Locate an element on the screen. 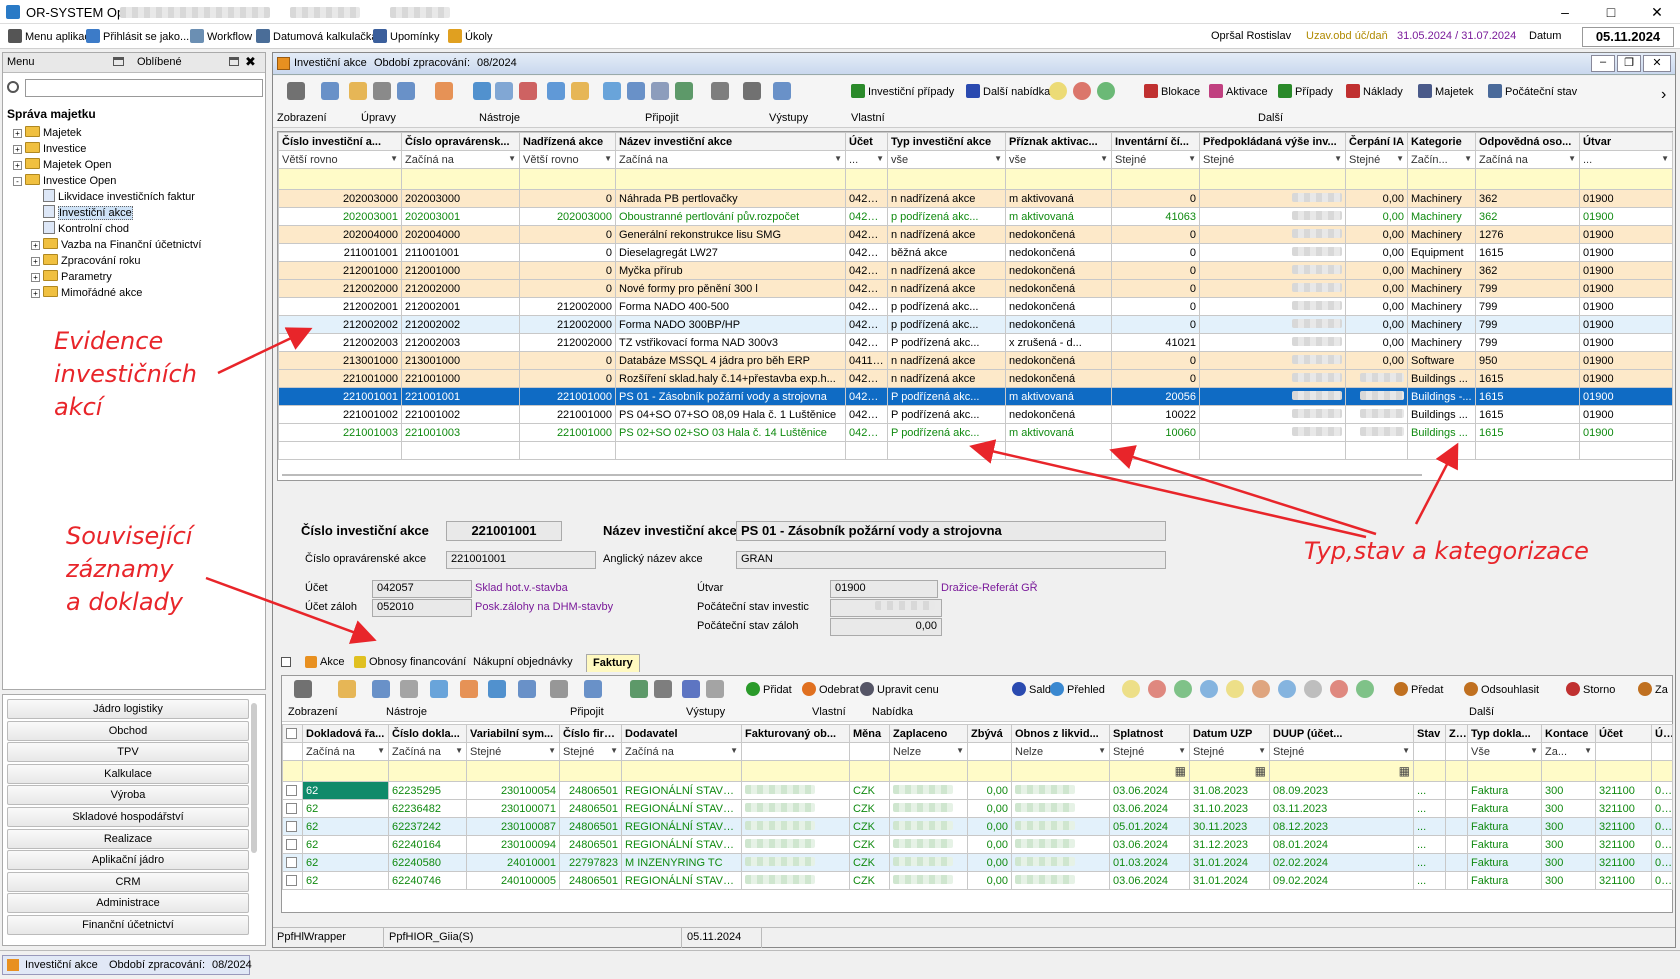 The height and width of the screenshot is (979, 1680). subtab: Obnosy financování is located at coordinates (410, 663).